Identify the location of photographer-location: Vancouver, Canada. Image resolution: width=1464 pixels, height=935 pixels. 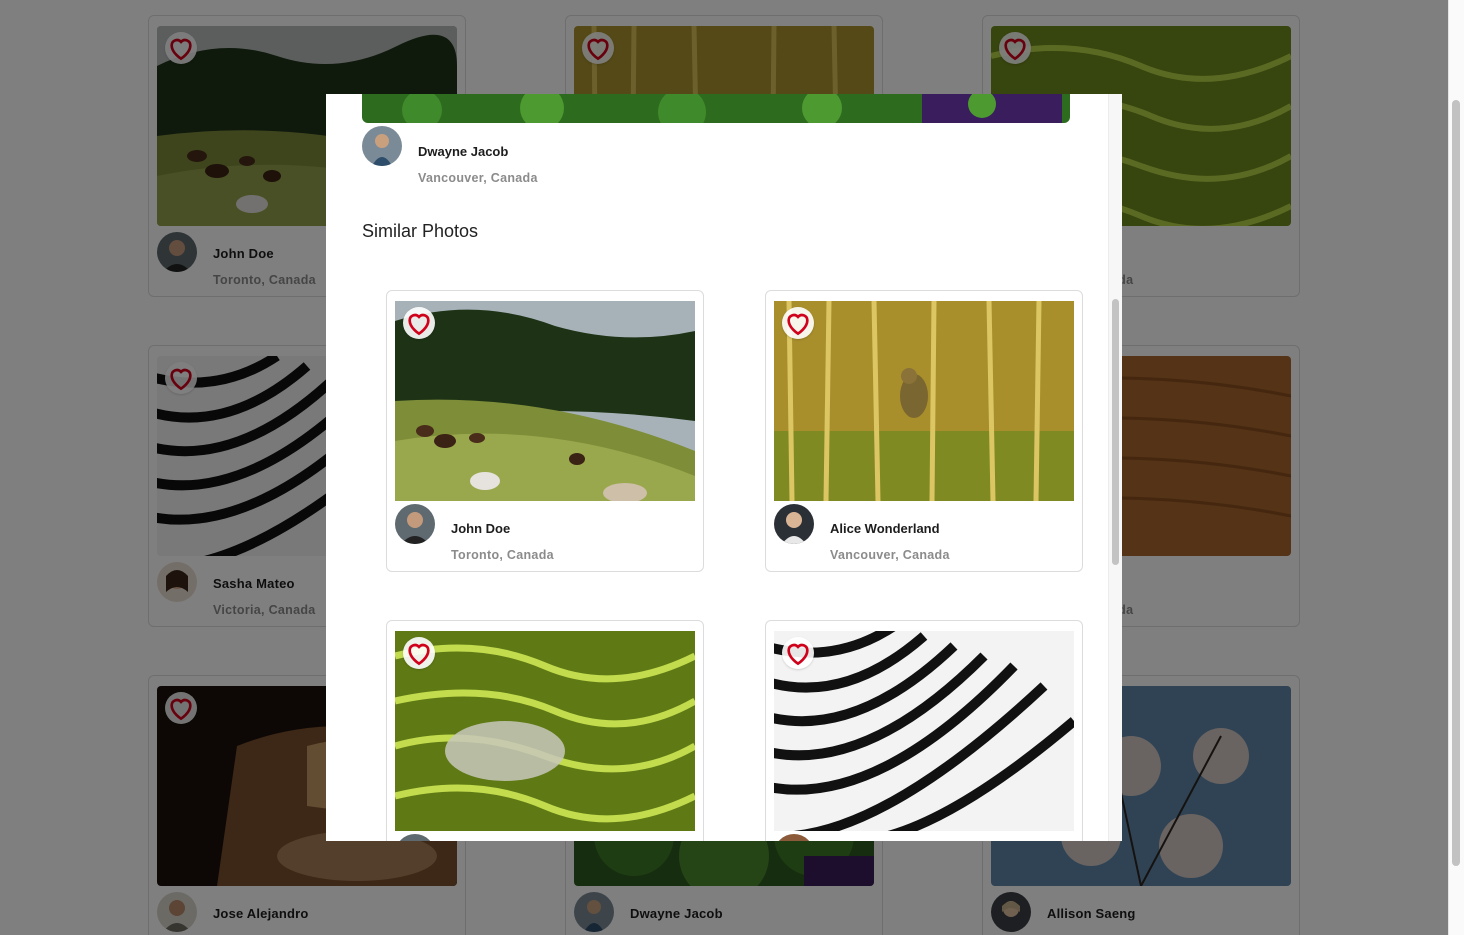
(890, 555).